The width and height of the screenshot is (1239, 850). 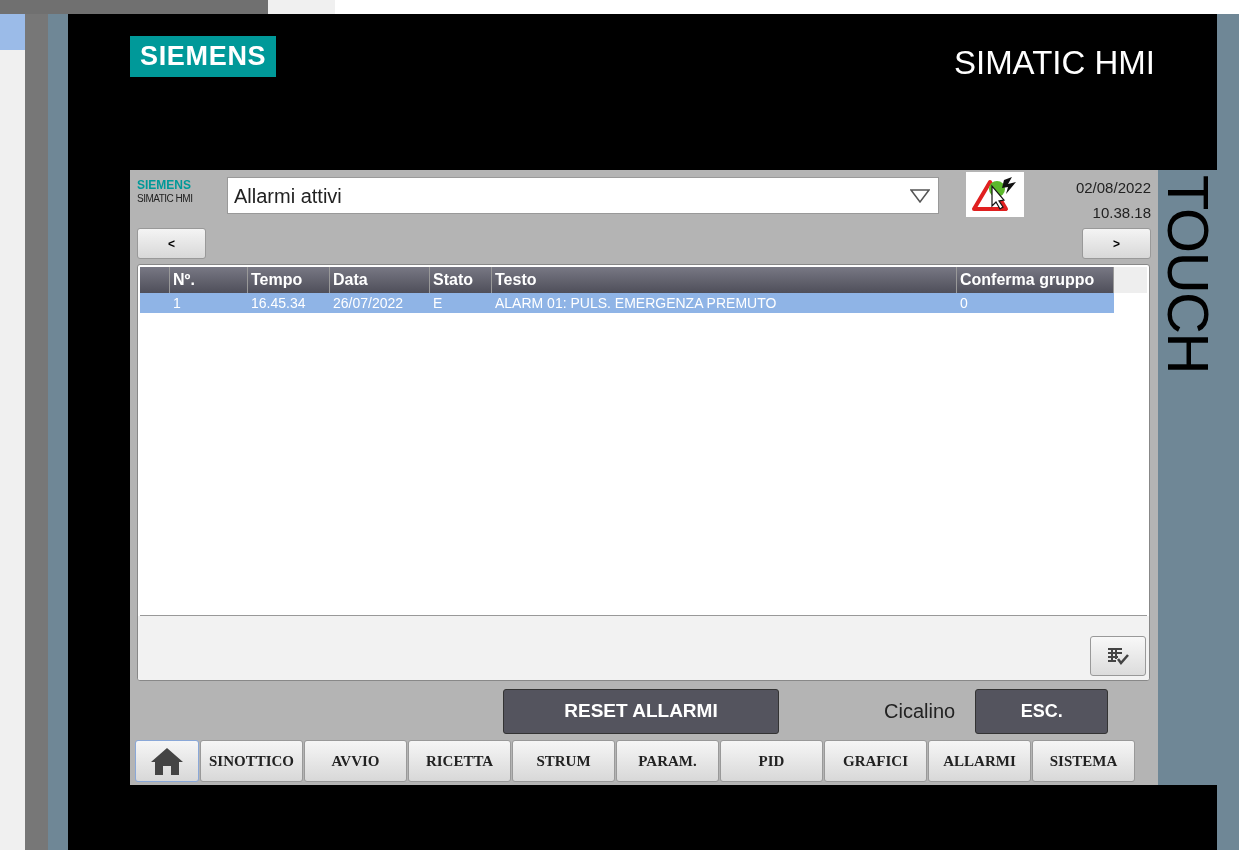 What do you see at coordinates (563, 761) in the screenshot?
I see `nav-button: STRUM` at bounding box center [563, 761].